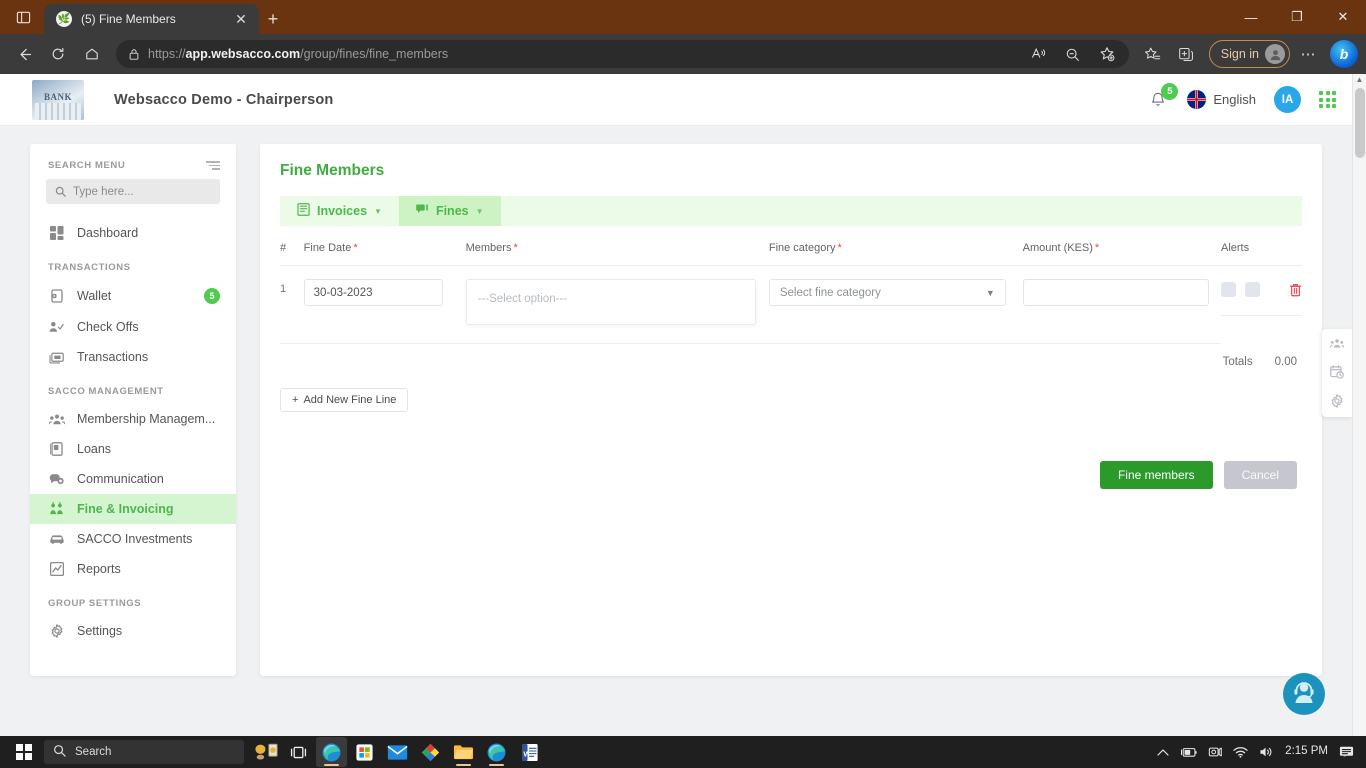 This screenshot has width=1366, height=768. What do you see at coordinates (463, 752) in the screenshot?
I see `file-explorer-icon` at bounding box center [463, 752].